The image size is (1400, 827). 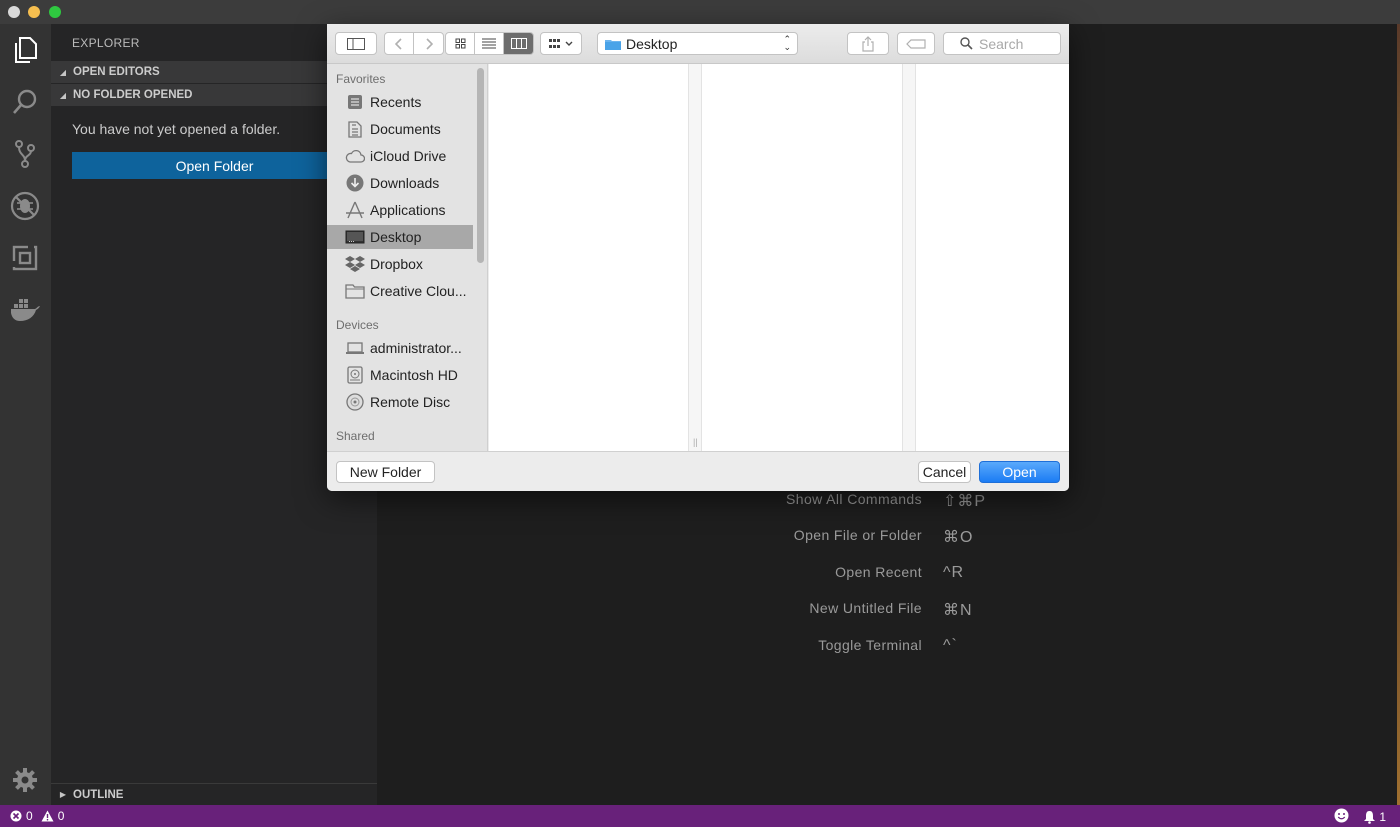 I want to click on desktop-icon, so click(x=355, y=237).